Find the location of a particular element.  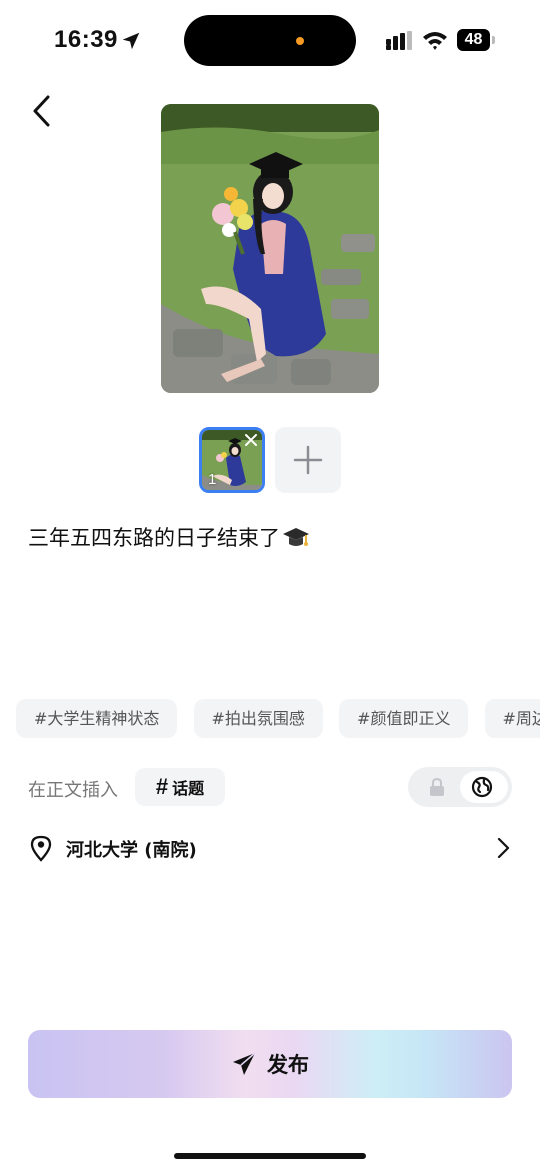

post-text-input: 三年五四东路的日子结束了 is located at coordinates (169, 537).